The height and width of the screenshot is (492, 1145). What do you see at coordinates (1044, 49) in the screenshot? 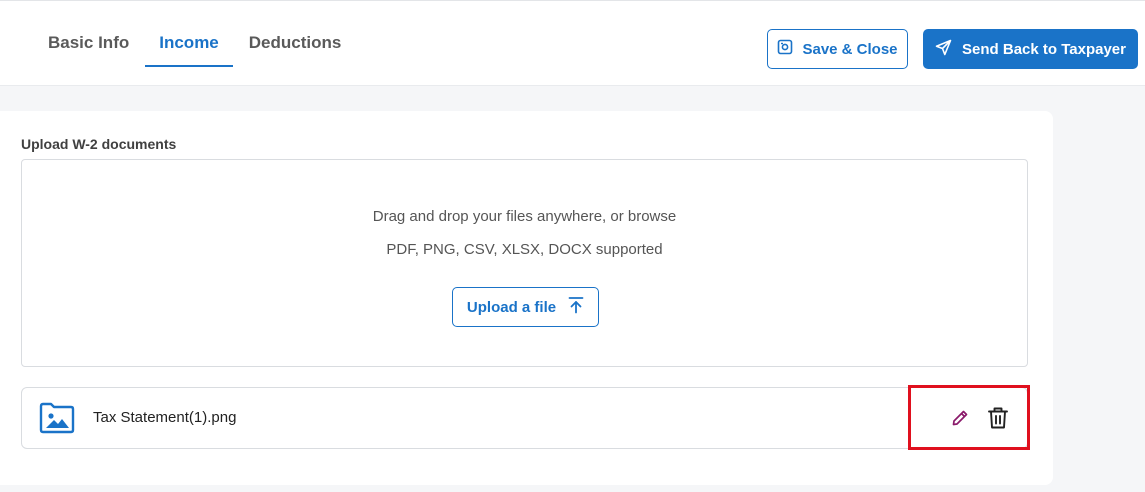
I see `send-back-label: Send Back to Taxpayer` at bounding box center [1044, 49].